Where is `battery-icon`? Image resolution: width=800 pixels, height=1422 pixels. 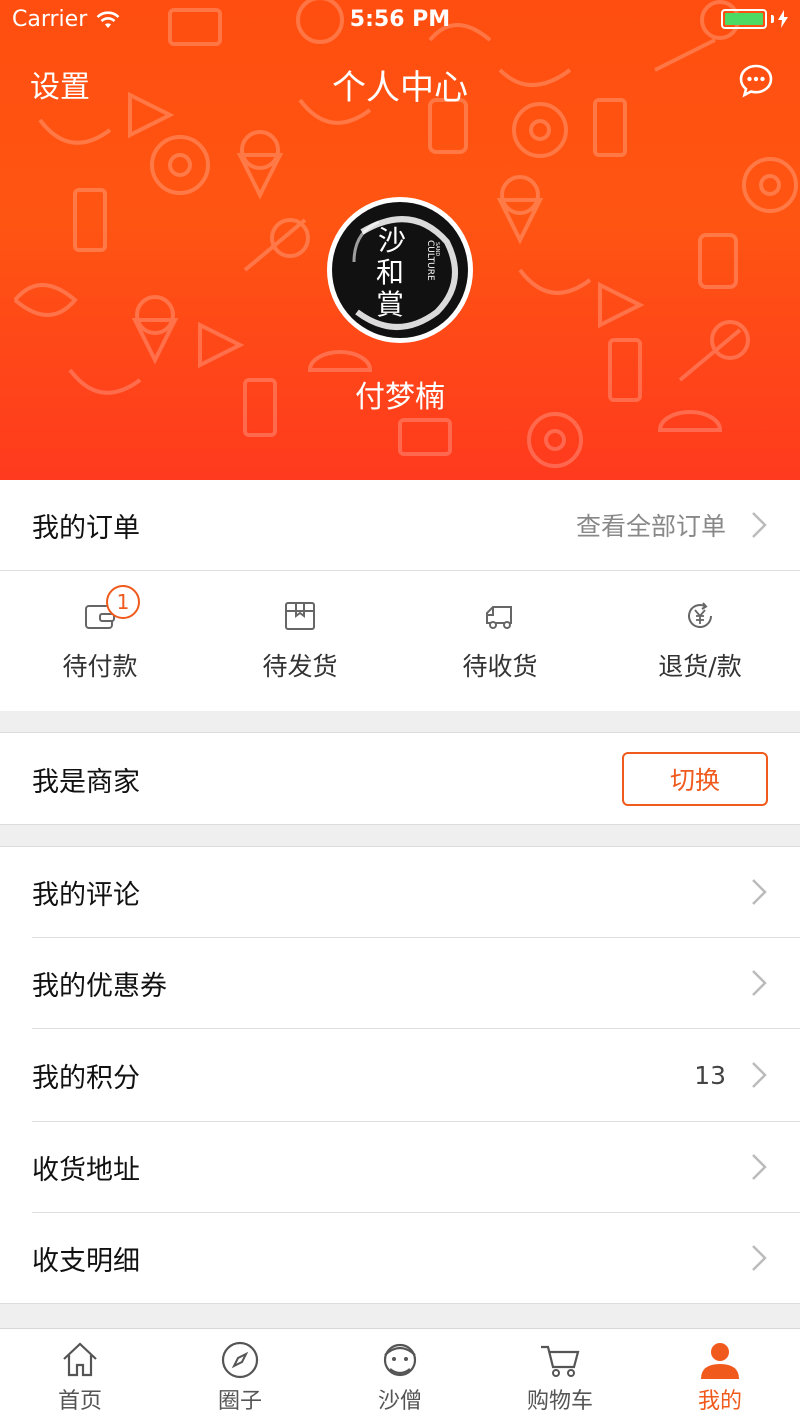
battery-icon is located at coordinates (744, 19).